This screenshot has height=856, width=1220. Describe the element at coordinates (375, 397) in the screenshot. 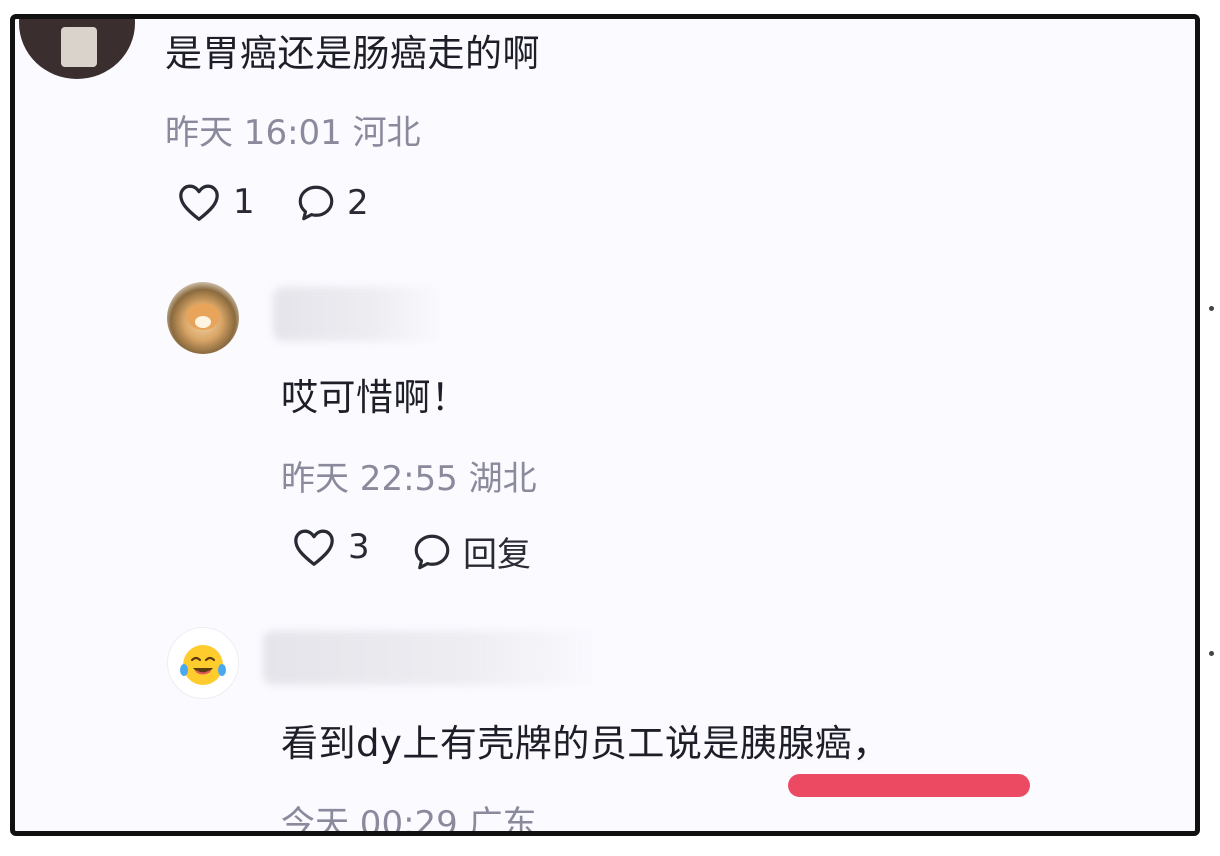

I see `comment-text: 哎可惜啊！` at that location.